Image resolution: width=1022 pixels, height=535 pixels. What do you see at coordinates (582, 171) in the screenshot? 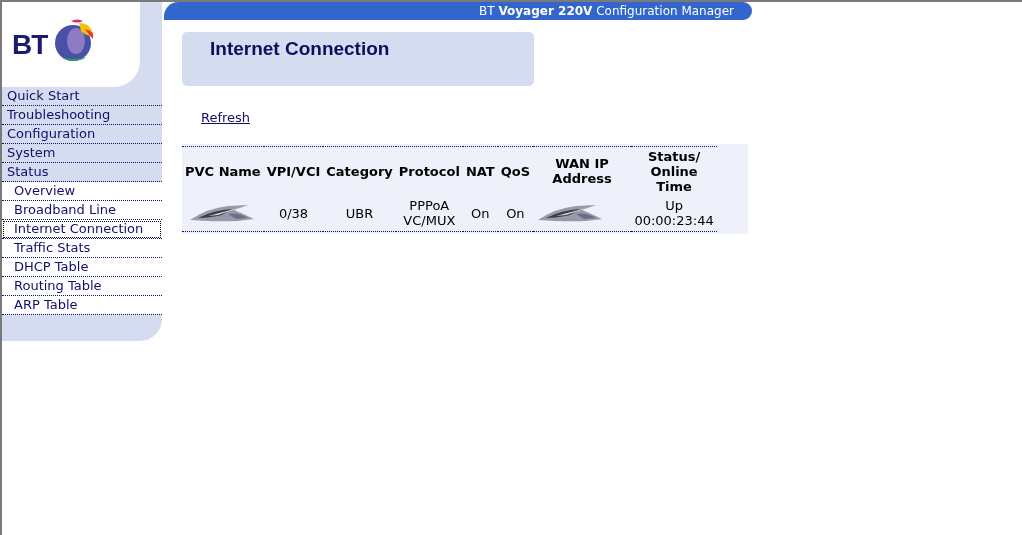
I see `column-header: WAN IP Address` at bounding box center [582, 171].